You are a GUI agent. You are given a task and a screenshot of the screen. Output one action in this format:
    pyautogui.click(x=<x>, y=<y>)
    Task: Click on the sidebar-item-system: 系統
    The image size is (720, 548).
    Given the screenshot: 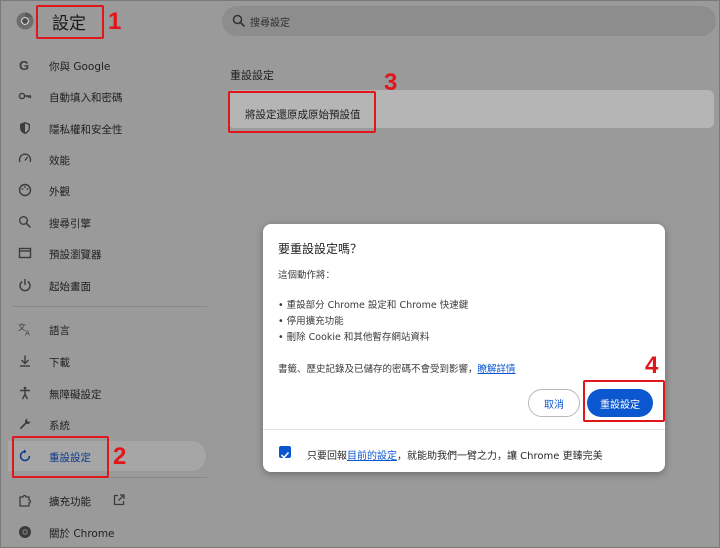 What is the action you would take?
    pyautogui.click(x=107, y=424)
    